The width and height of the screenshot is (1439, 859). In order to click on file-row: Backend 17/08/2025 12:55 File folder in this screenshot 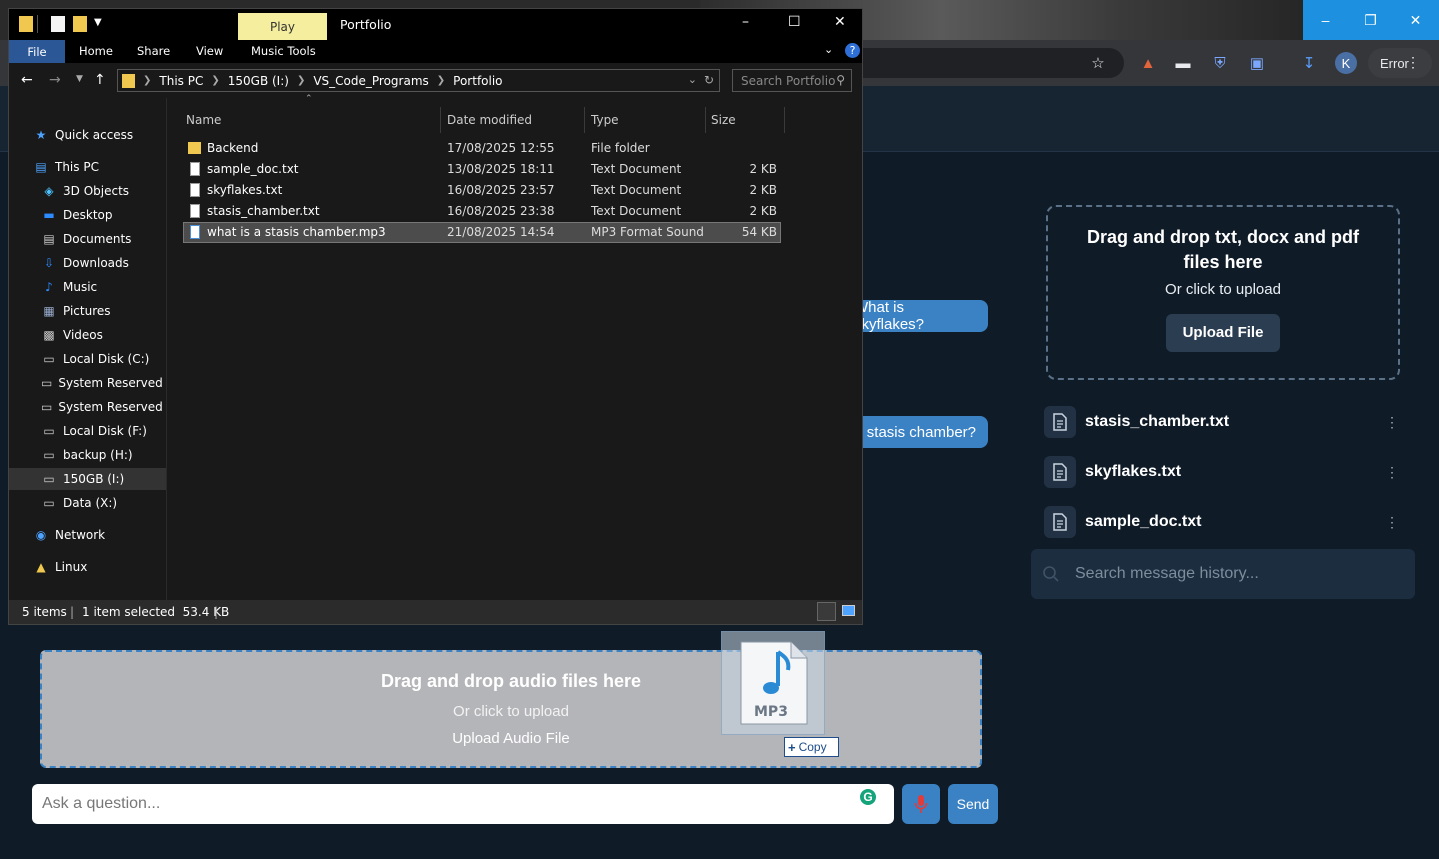, I will do `click(482, 148)`.